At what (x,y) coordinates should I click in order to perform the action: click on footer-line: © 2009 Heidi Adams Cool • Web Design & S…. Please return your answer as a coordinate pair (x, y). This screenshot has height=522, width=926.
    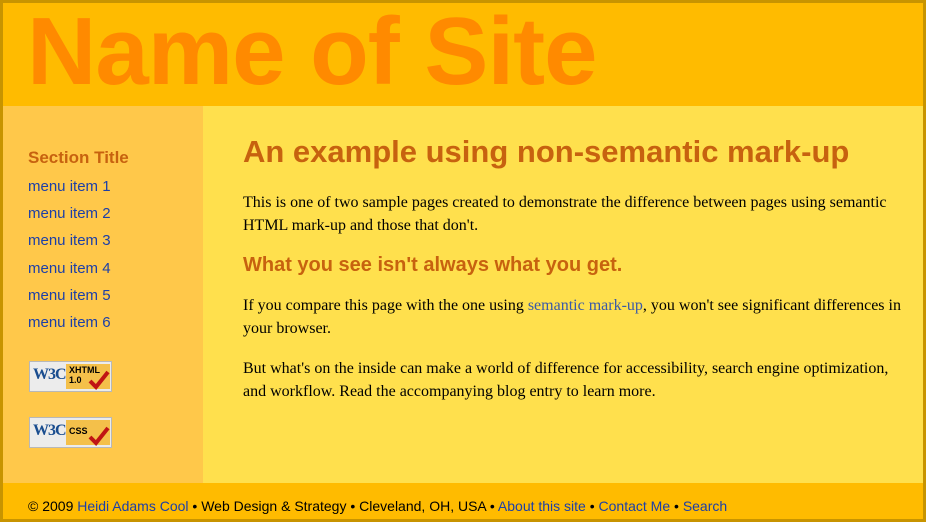
    Looking at the image, I should click on (378, 506).